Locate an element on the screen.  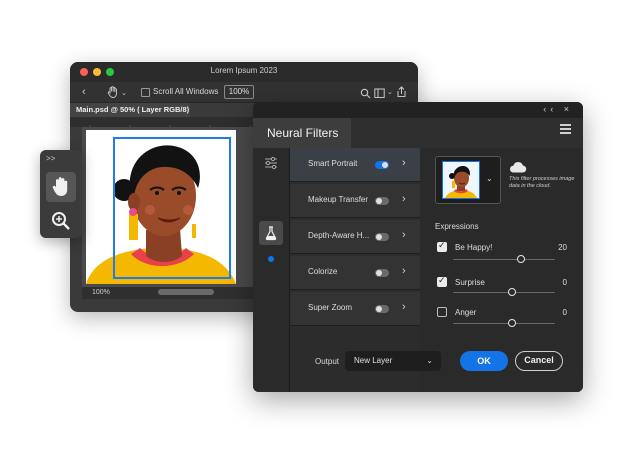
be-happy-slider-thumb is located at coordinates (521, 259).